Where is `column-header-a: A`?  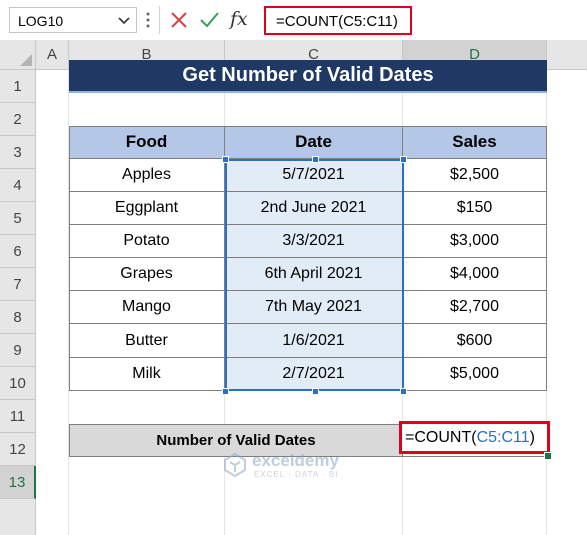 column-header-a: A is located at coordinates (52, 55).